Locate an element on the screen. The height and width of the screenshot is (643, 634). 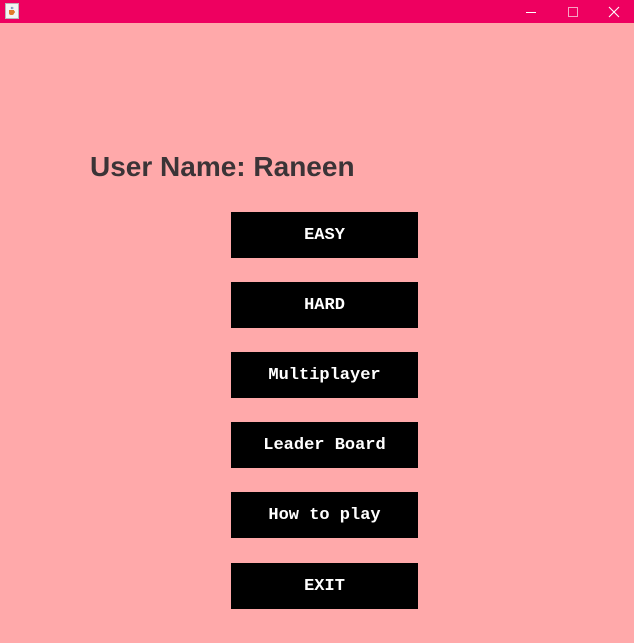
maximize-button is located at coordinates (573, 11).